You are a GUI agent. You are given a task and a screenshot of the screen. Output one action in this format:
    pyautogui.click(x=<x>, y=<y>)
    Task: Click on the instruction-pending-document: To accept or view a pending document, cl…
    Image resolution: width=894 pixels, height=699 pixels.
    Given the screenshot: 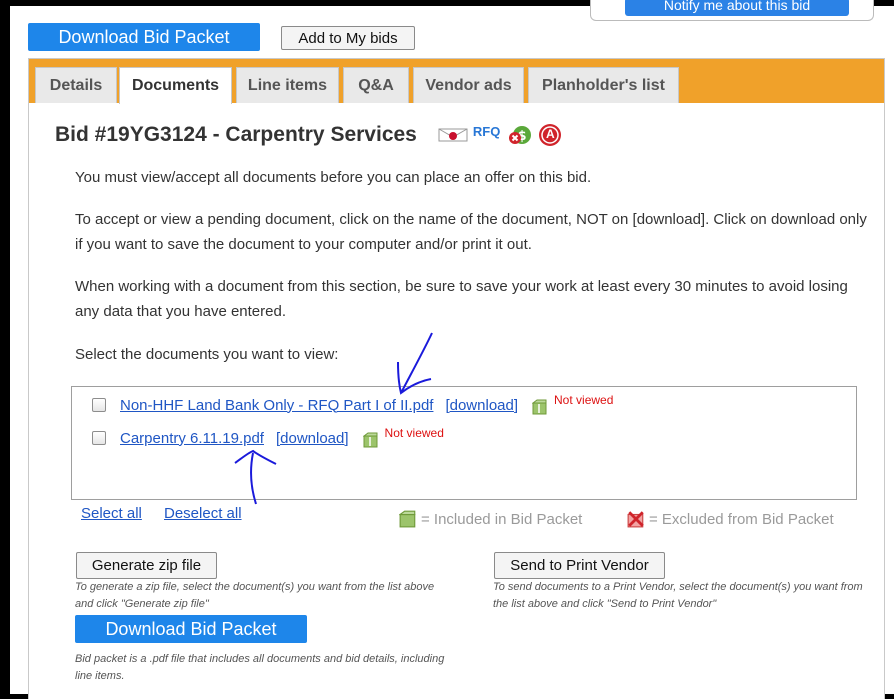 What is the action you would take?
    pyautogui.click(x=471, y=232)
    